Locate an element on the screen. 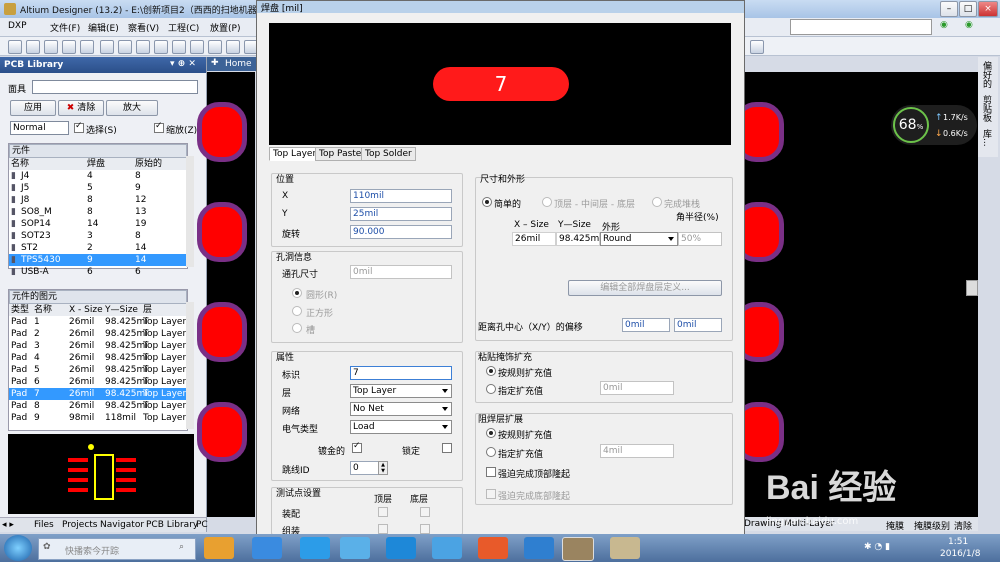 The width and height of the screenshot is (1000, 562). menu-place: 放置(P) is located at coordinates (225, 27).